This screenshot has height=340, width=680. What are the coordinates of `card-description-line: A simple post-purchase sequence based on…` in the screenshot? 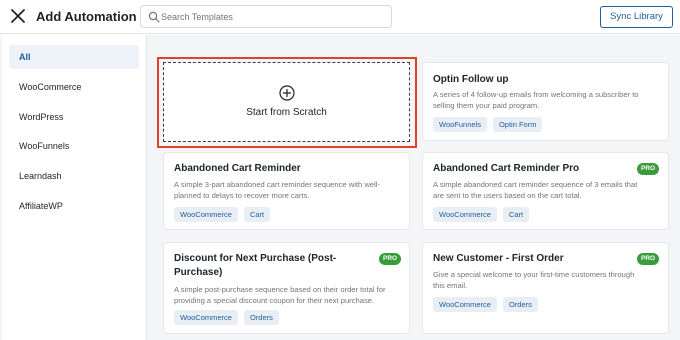 It's located at (280, 289).